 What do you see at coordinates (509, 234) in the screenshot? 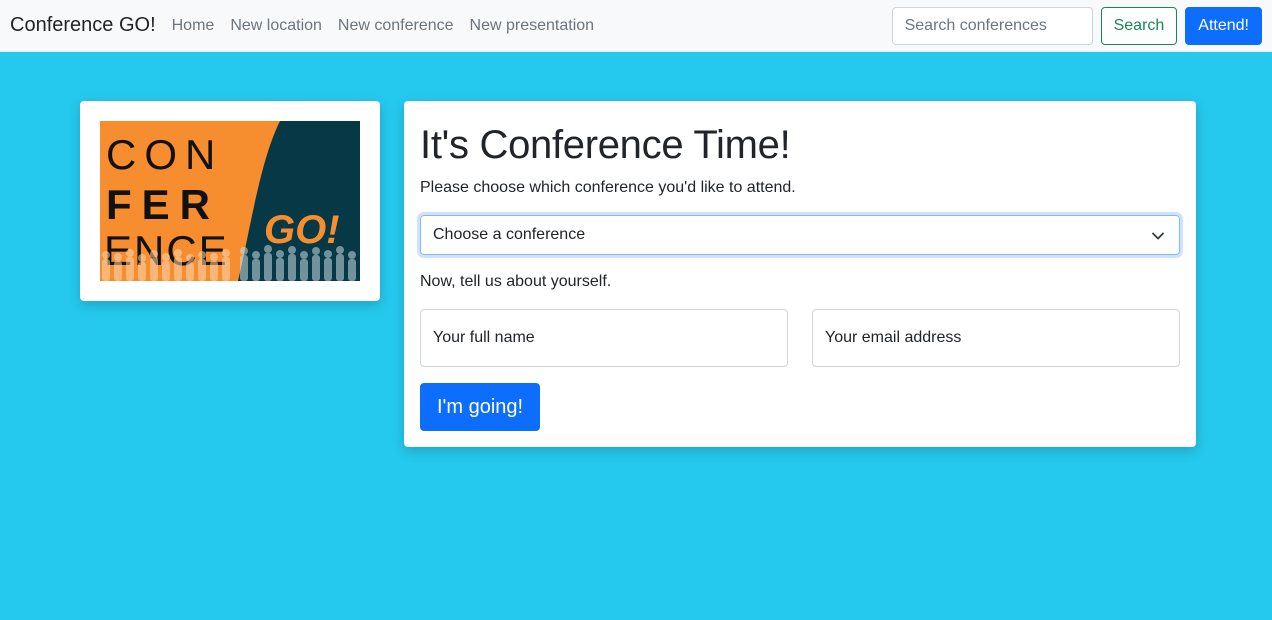
I see `conference-select-value: Choose a conference` at bounding box center [509, 234].